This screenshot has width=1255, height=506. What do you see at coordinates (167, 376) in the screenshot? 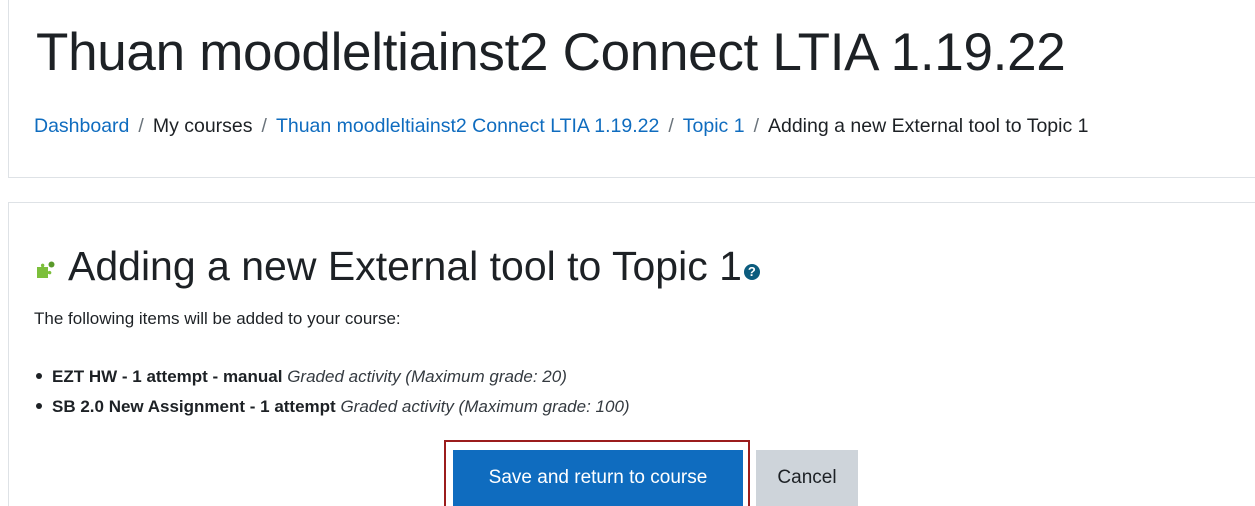
I see `item-name: EZT HW - 1 attempt - manual` at bounding box center [167, 376].